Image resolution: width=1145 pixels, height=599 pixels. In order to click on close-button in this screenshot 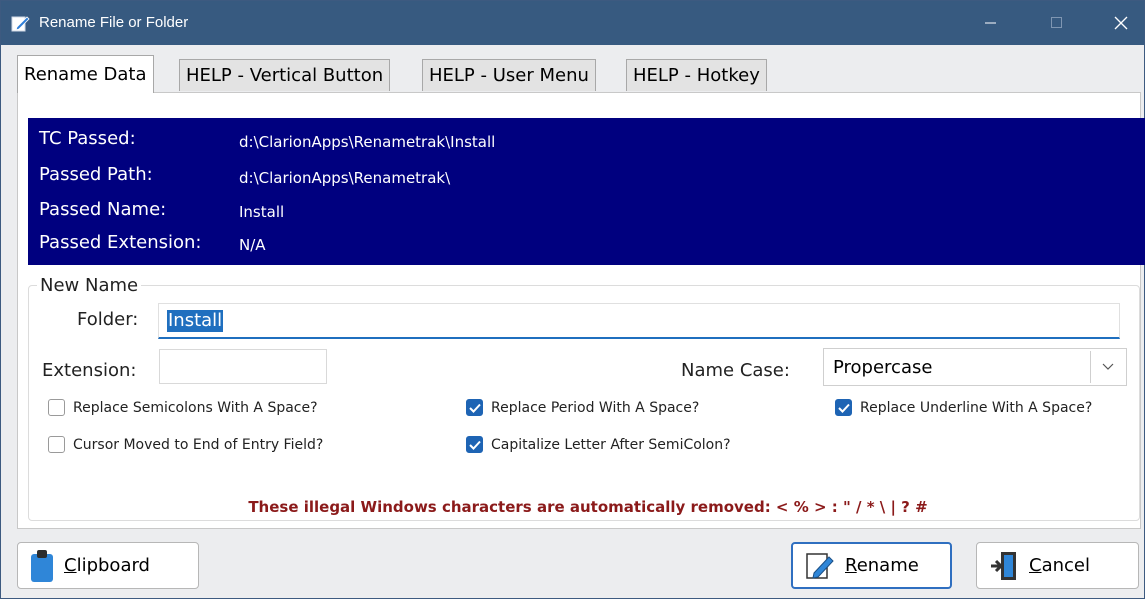, I will do `click(1121, 23)`.